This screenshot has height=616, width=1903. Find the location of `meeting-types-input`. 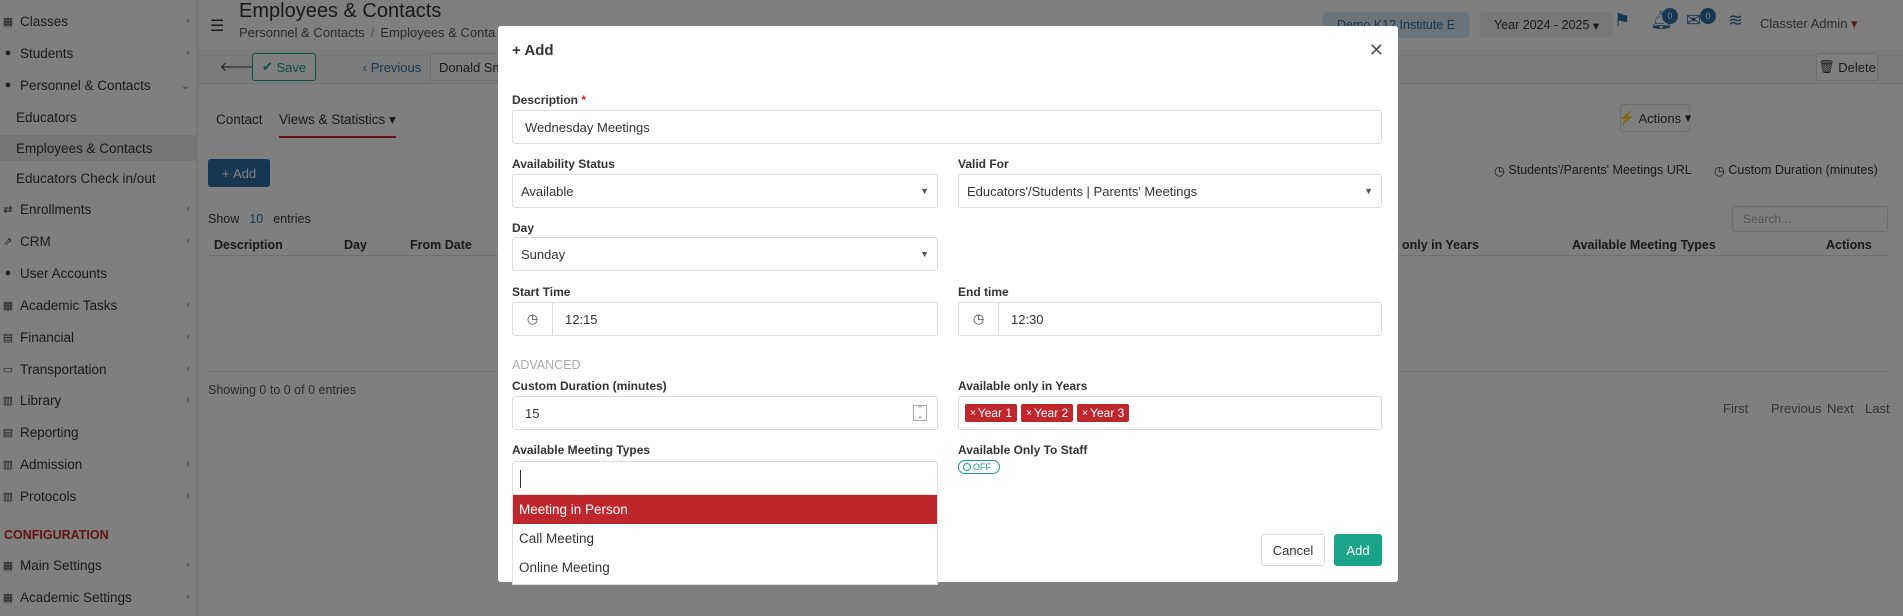

meeting-types-input is located at coordinates (725, 478).